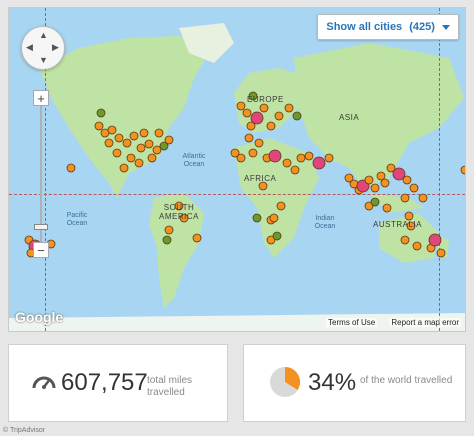 The image size is (474, 436). Describe the element at coordinates (388, 322) in the screenshot. I see `map-footer-links: Terms of Use Report a map error` at that location.